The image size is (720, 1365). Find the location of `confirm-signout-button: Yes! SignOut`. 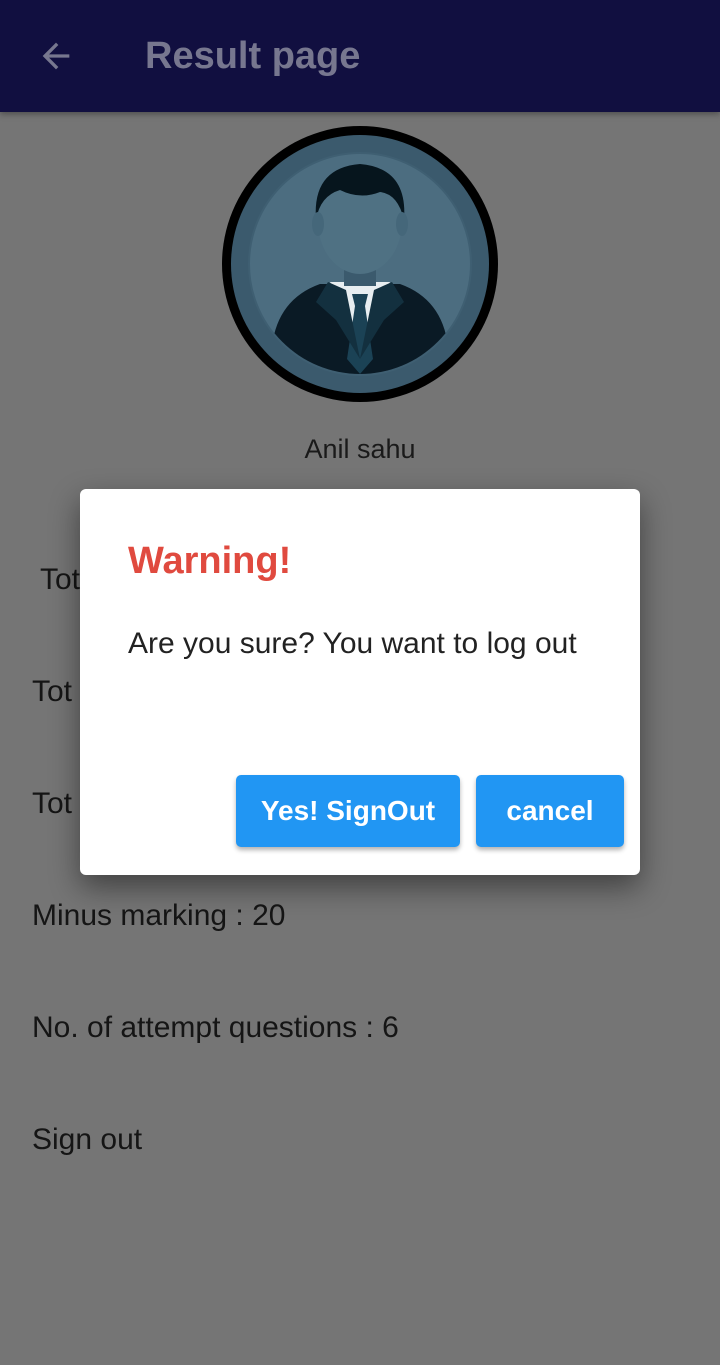

confirm-signout-button: Yes! SignOut is located at coordinates (348, 811).